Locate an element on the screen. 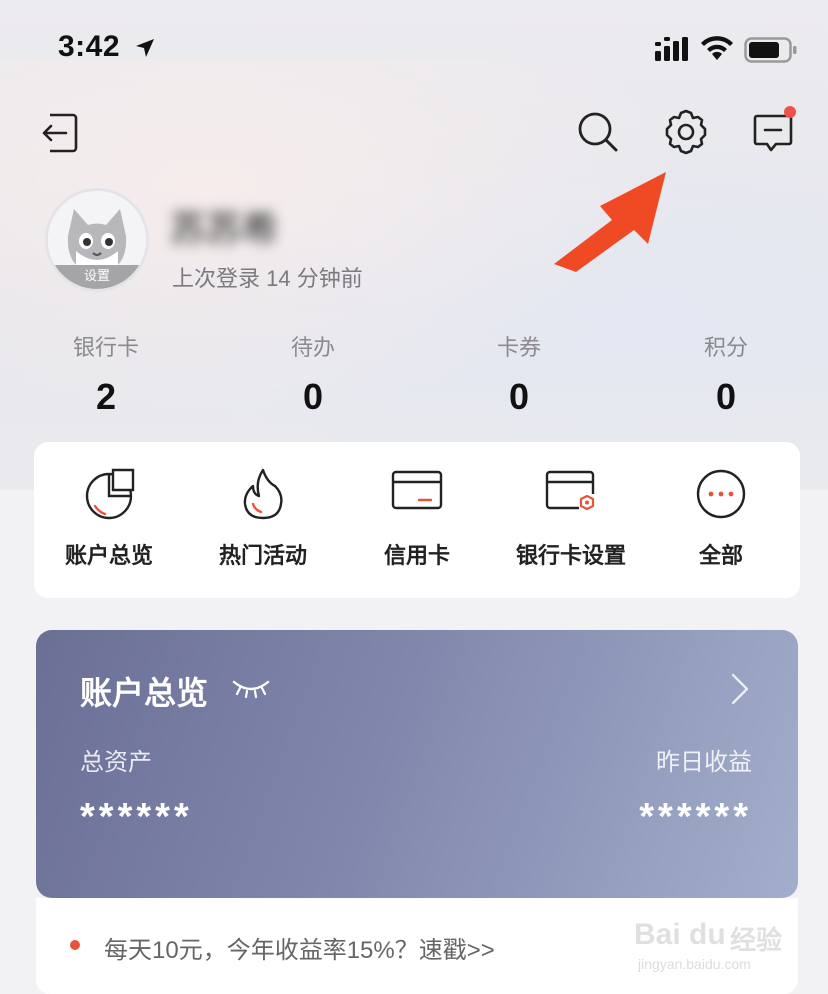 Image resolution: width=828 pixels, height=994 pixels. promo-text: 每天10元，今年收益率15%？速戳>> is located at coordinates (299, 947).